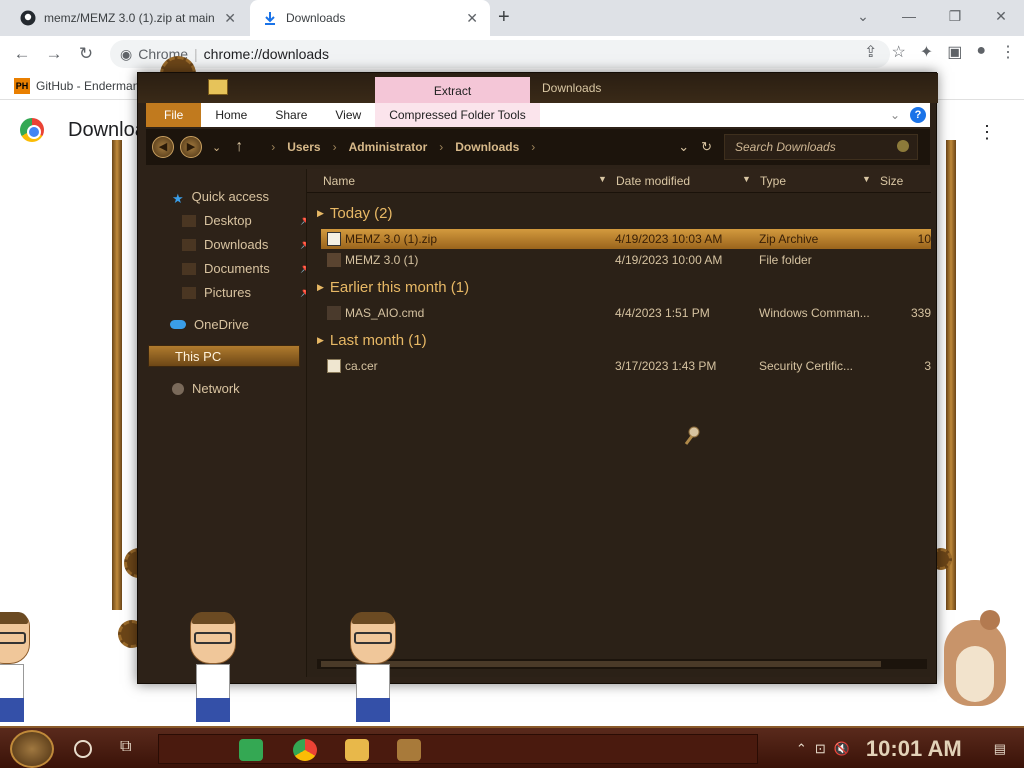 This screenshot has width=1024, height=768. Describe the element at coordinates (334, 313) in the screenshot. I see `cmd-file-icon` at that location.